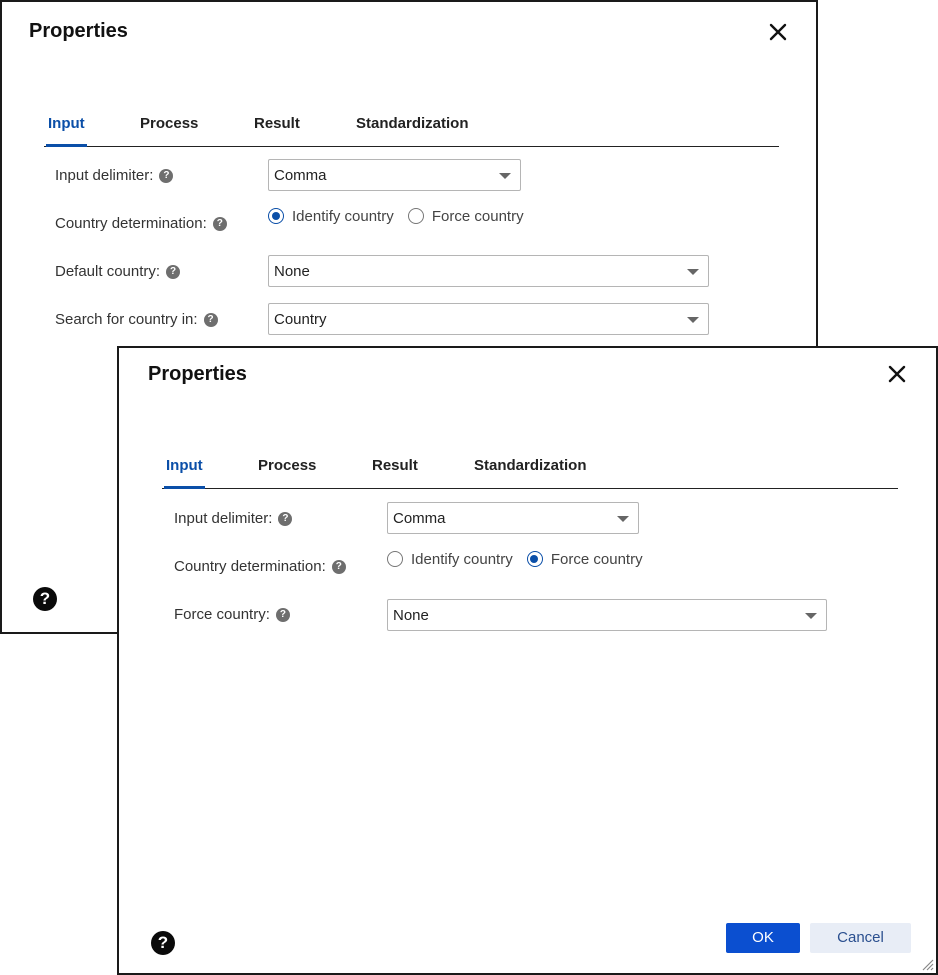 This screenshot has width=938, height=975. I want to click on force-country-row: Force country:?, so click(232, 614).